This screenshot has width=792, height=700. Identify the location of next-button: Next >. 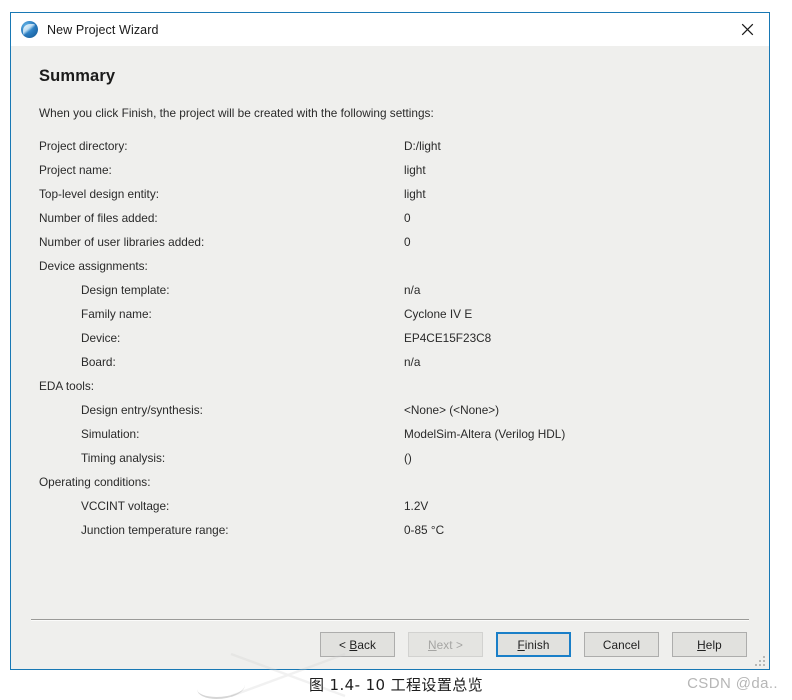
(445, 644).